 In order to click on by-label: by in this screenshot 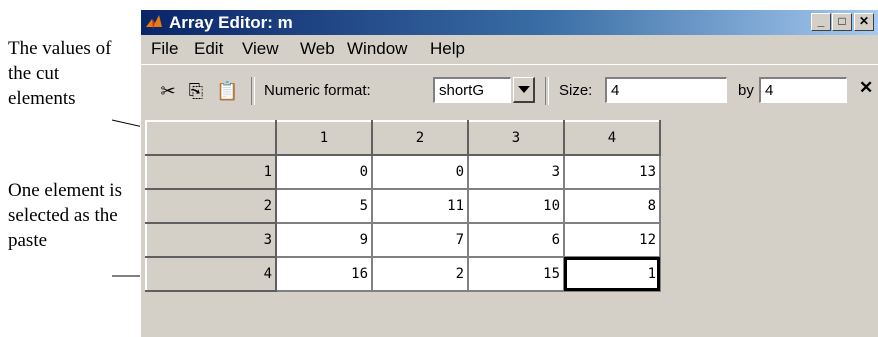, I will do `click(746, 90)`.